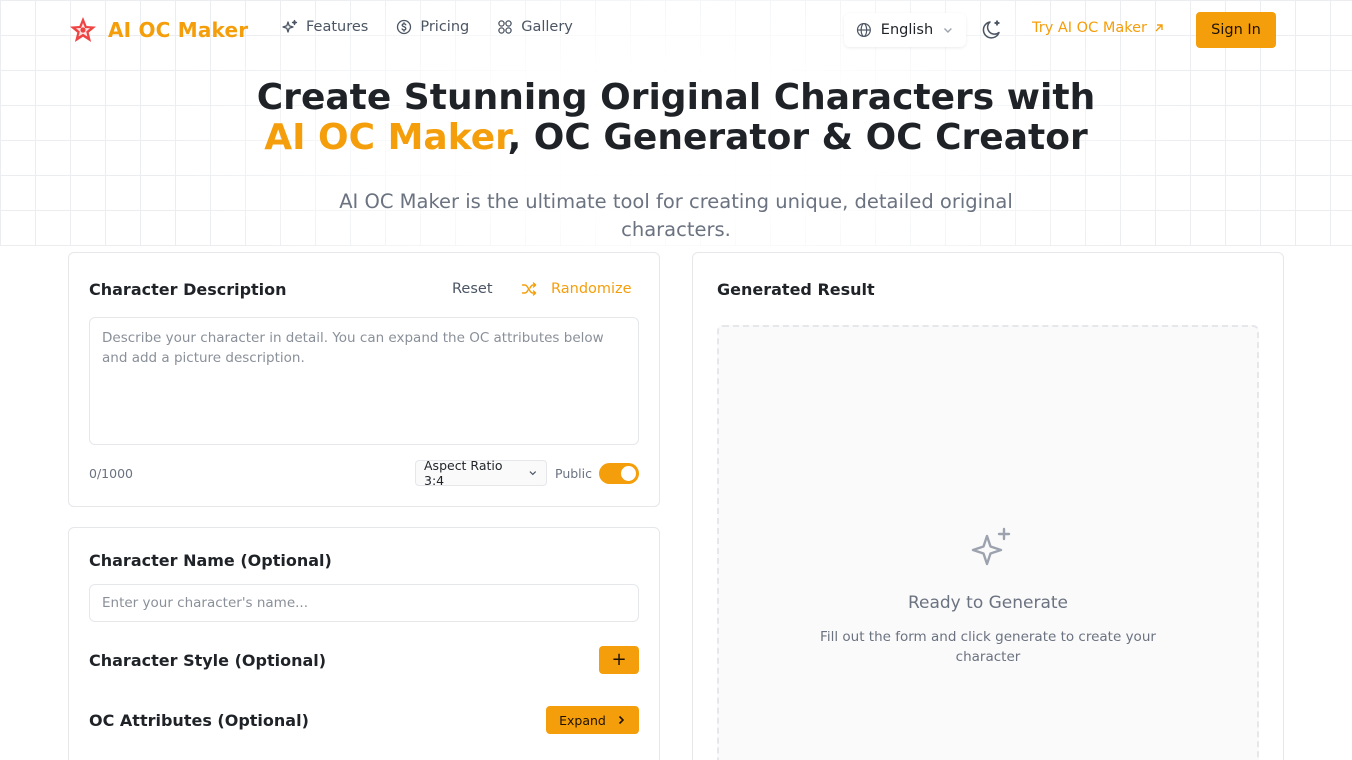 The image size is (1352, 760). Describe the element at coordinates (1236, 30) in the screenshot. I see `sign-in-button: Sign In` at that location.